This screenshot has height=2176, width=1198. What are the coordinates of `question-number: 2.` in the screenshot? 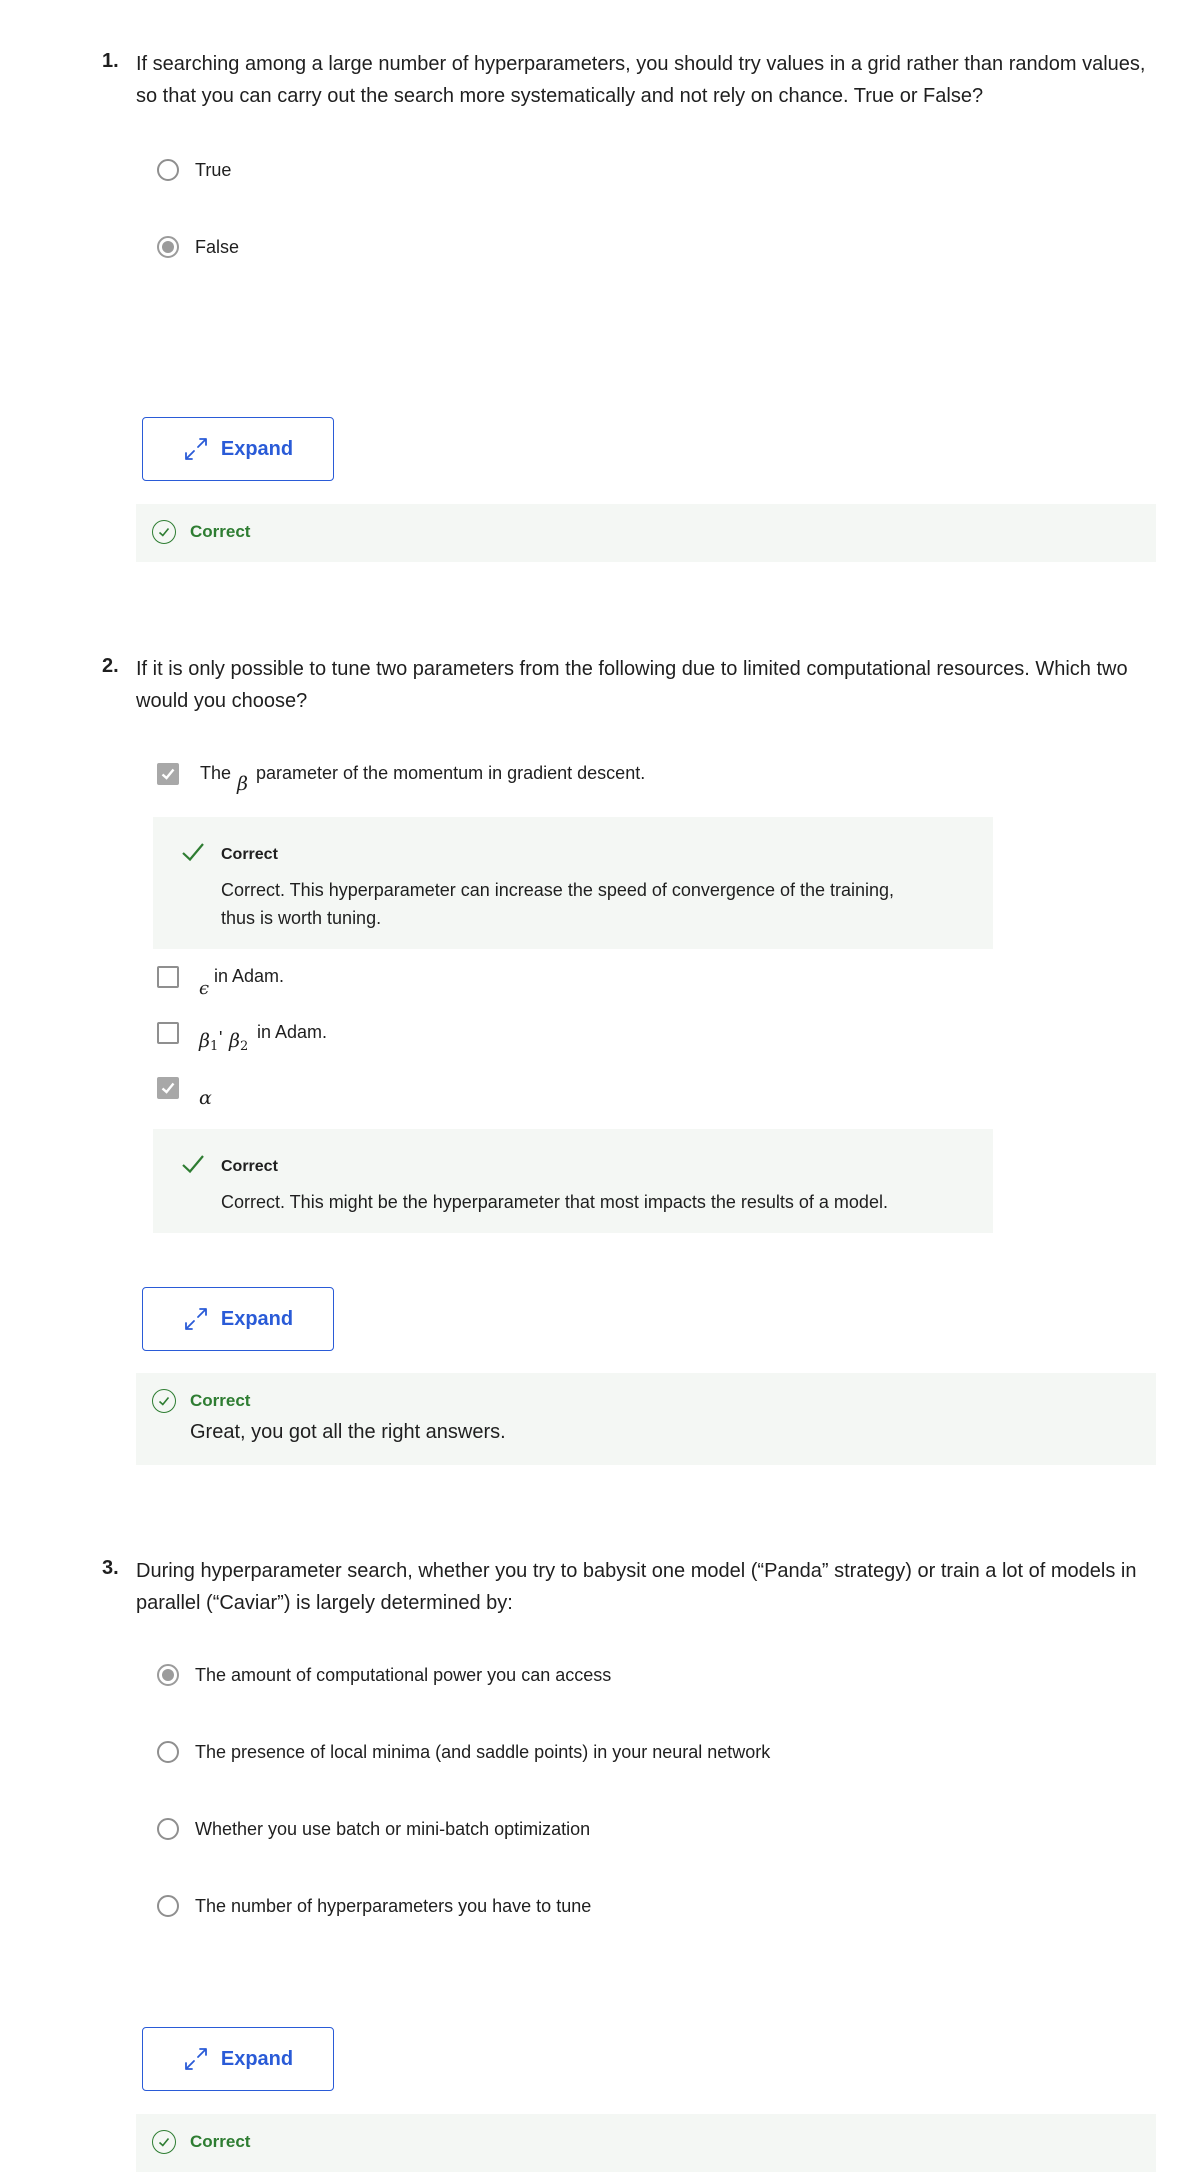 It's located at (110, 666).